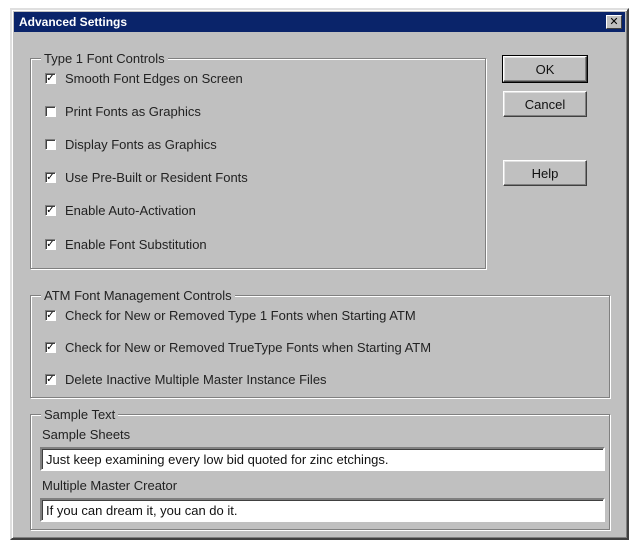  I want to click on ok-button: OK, so click(545, 69).